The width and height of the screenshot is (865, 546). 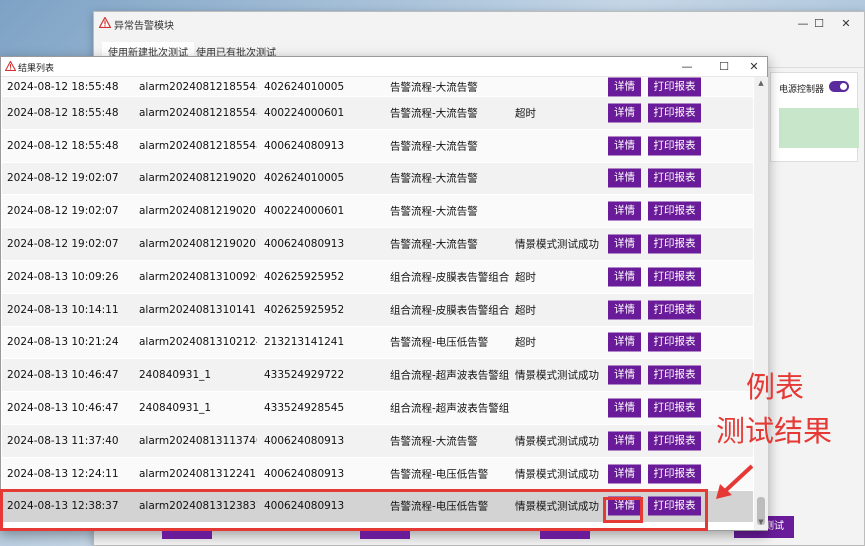 I want to click on alarm-id-cell: alarm20240813122411_1, so click(x=198, y=473).